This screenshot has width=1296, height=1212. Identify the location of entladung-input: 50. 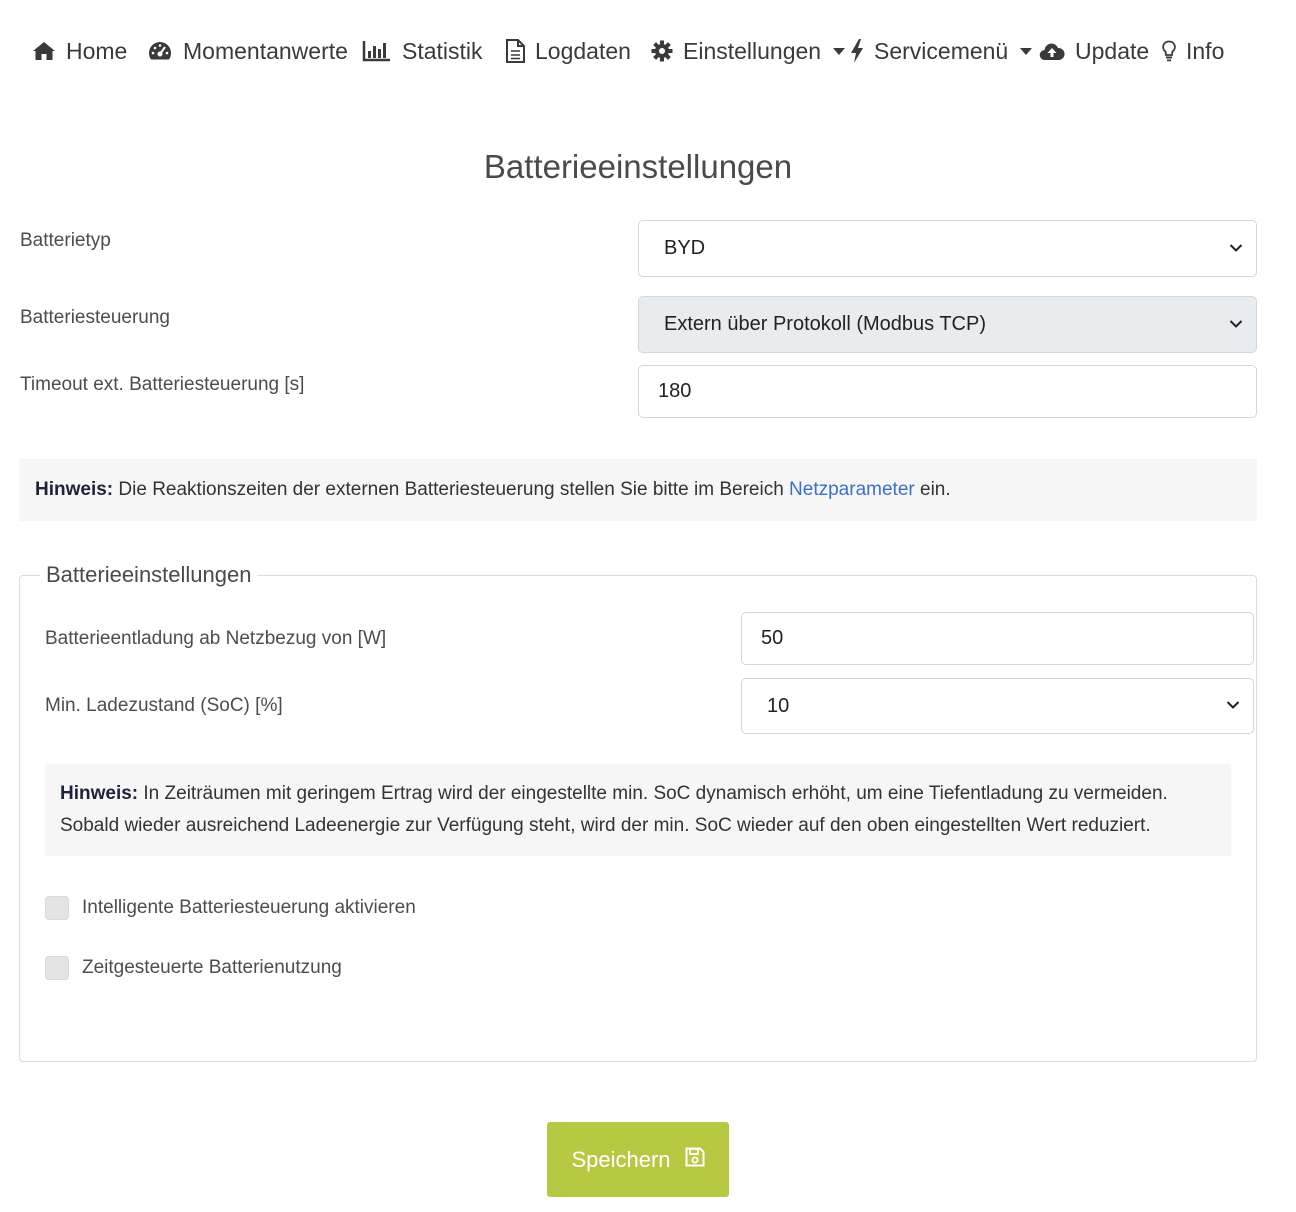
(997, 638).